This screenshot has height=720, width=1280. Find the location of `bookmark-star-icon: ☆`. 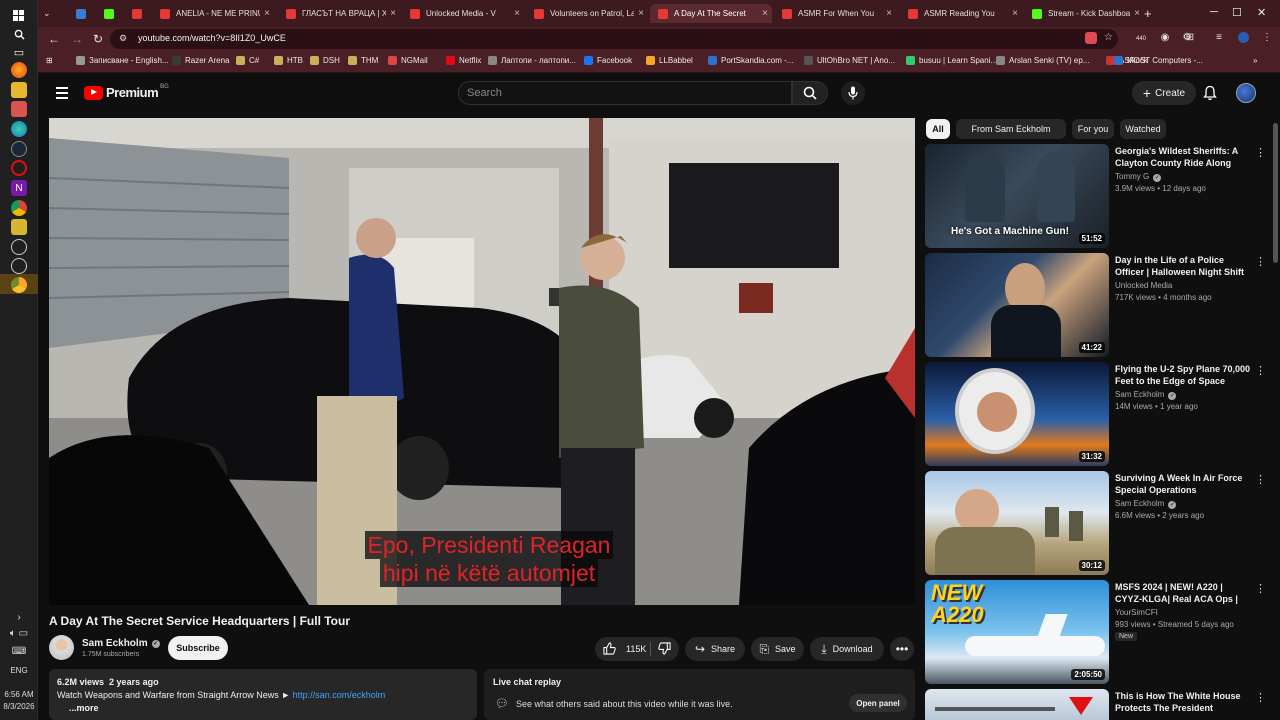

bookmark-star-icon: ☆ is located at coordinates (1108, 37).